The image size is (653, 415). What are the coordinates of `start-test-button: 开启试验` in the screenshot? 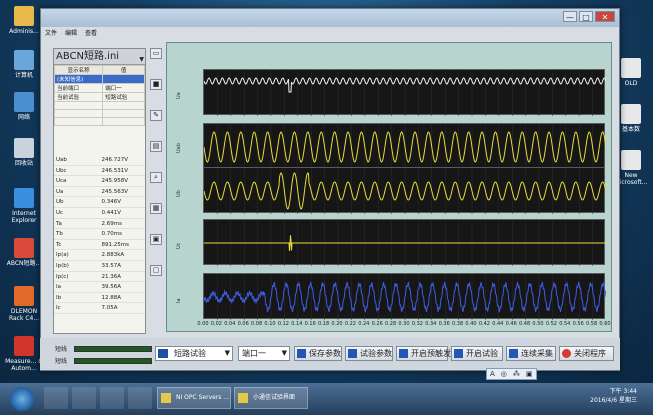 It's located at (477, 353).